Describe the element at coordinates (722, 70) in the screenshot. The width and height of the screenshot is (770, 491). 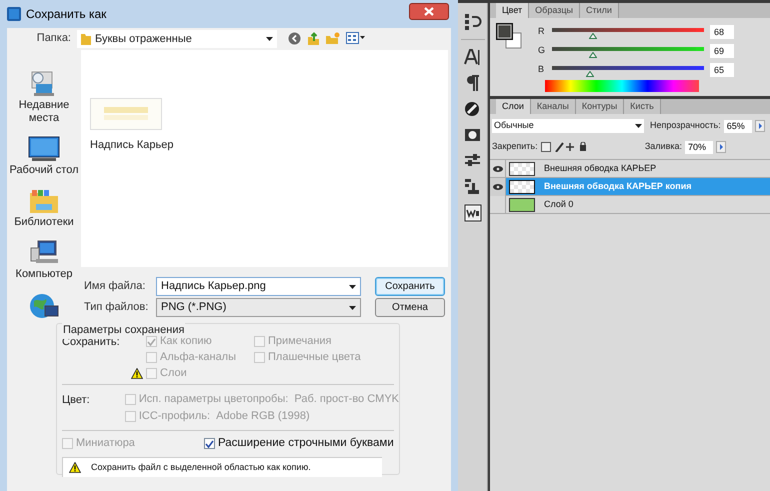
I see `value-field: 65` at that location.